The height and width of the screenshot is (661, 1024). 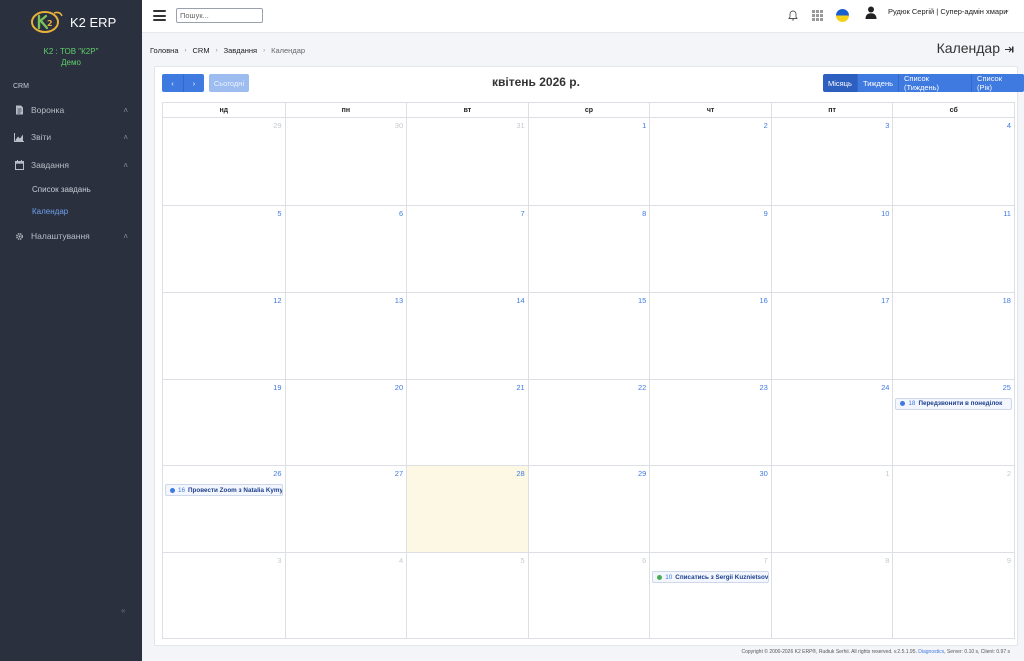 I want to click on breadcrumb-crm: CRM, so click(x=201, y=50).